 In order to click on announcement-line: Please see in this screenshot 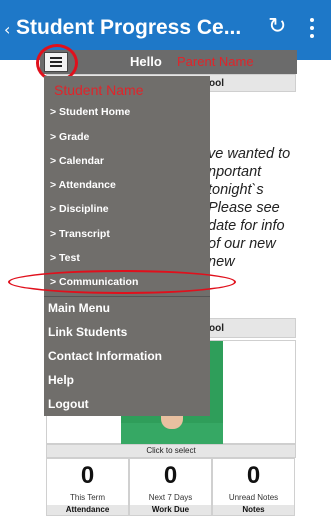, I will do `click(244, 208)`.